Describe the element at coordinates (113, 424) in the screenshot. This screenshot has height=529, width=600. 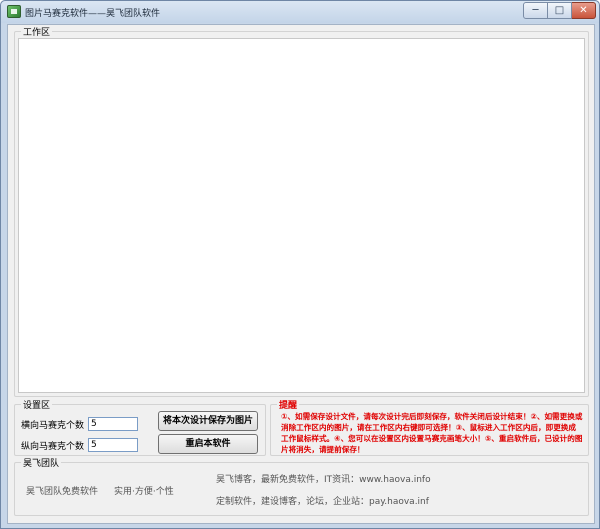
I see `horizontal-count-input: 5` at that location.